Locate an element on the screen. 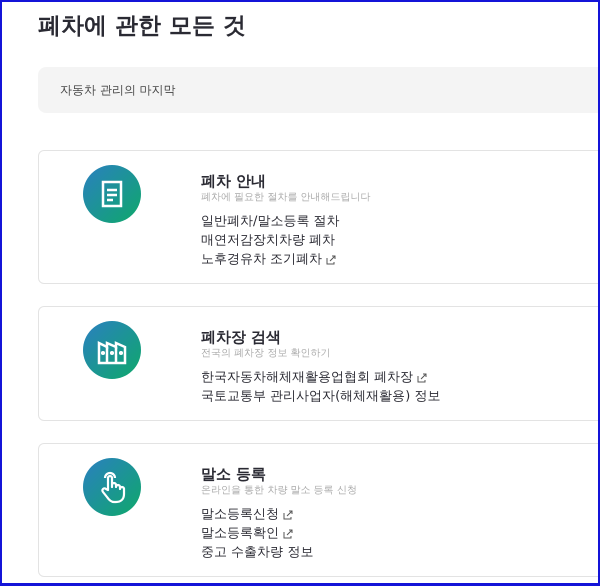 Image resolution: width=600 pixels, height=586 pixels. section-heading: 말소 등록 is located at coordinates (234, 474).